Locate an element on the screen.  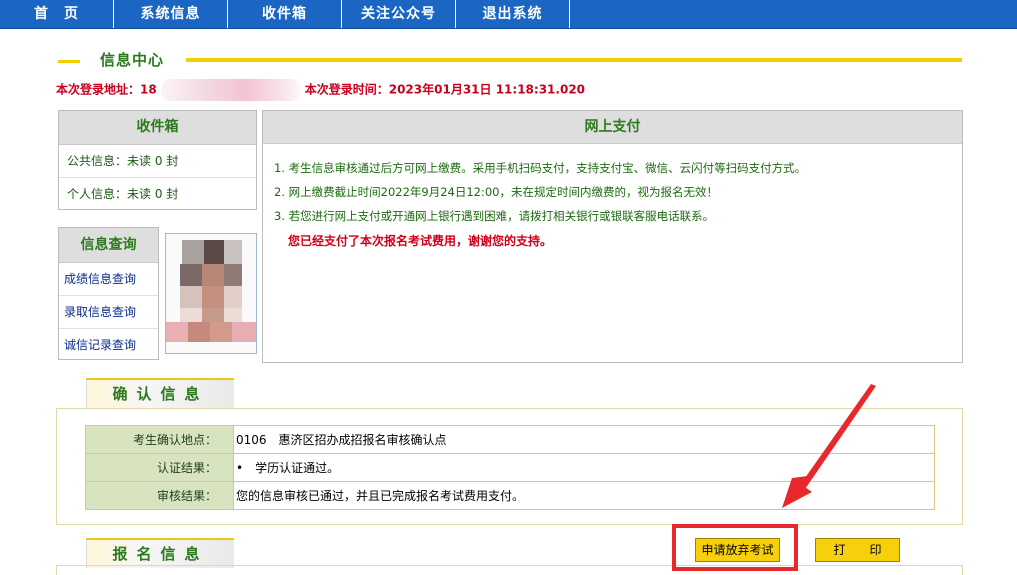
public-unread: 未读 0 封 is located at coordinates (153, 161).